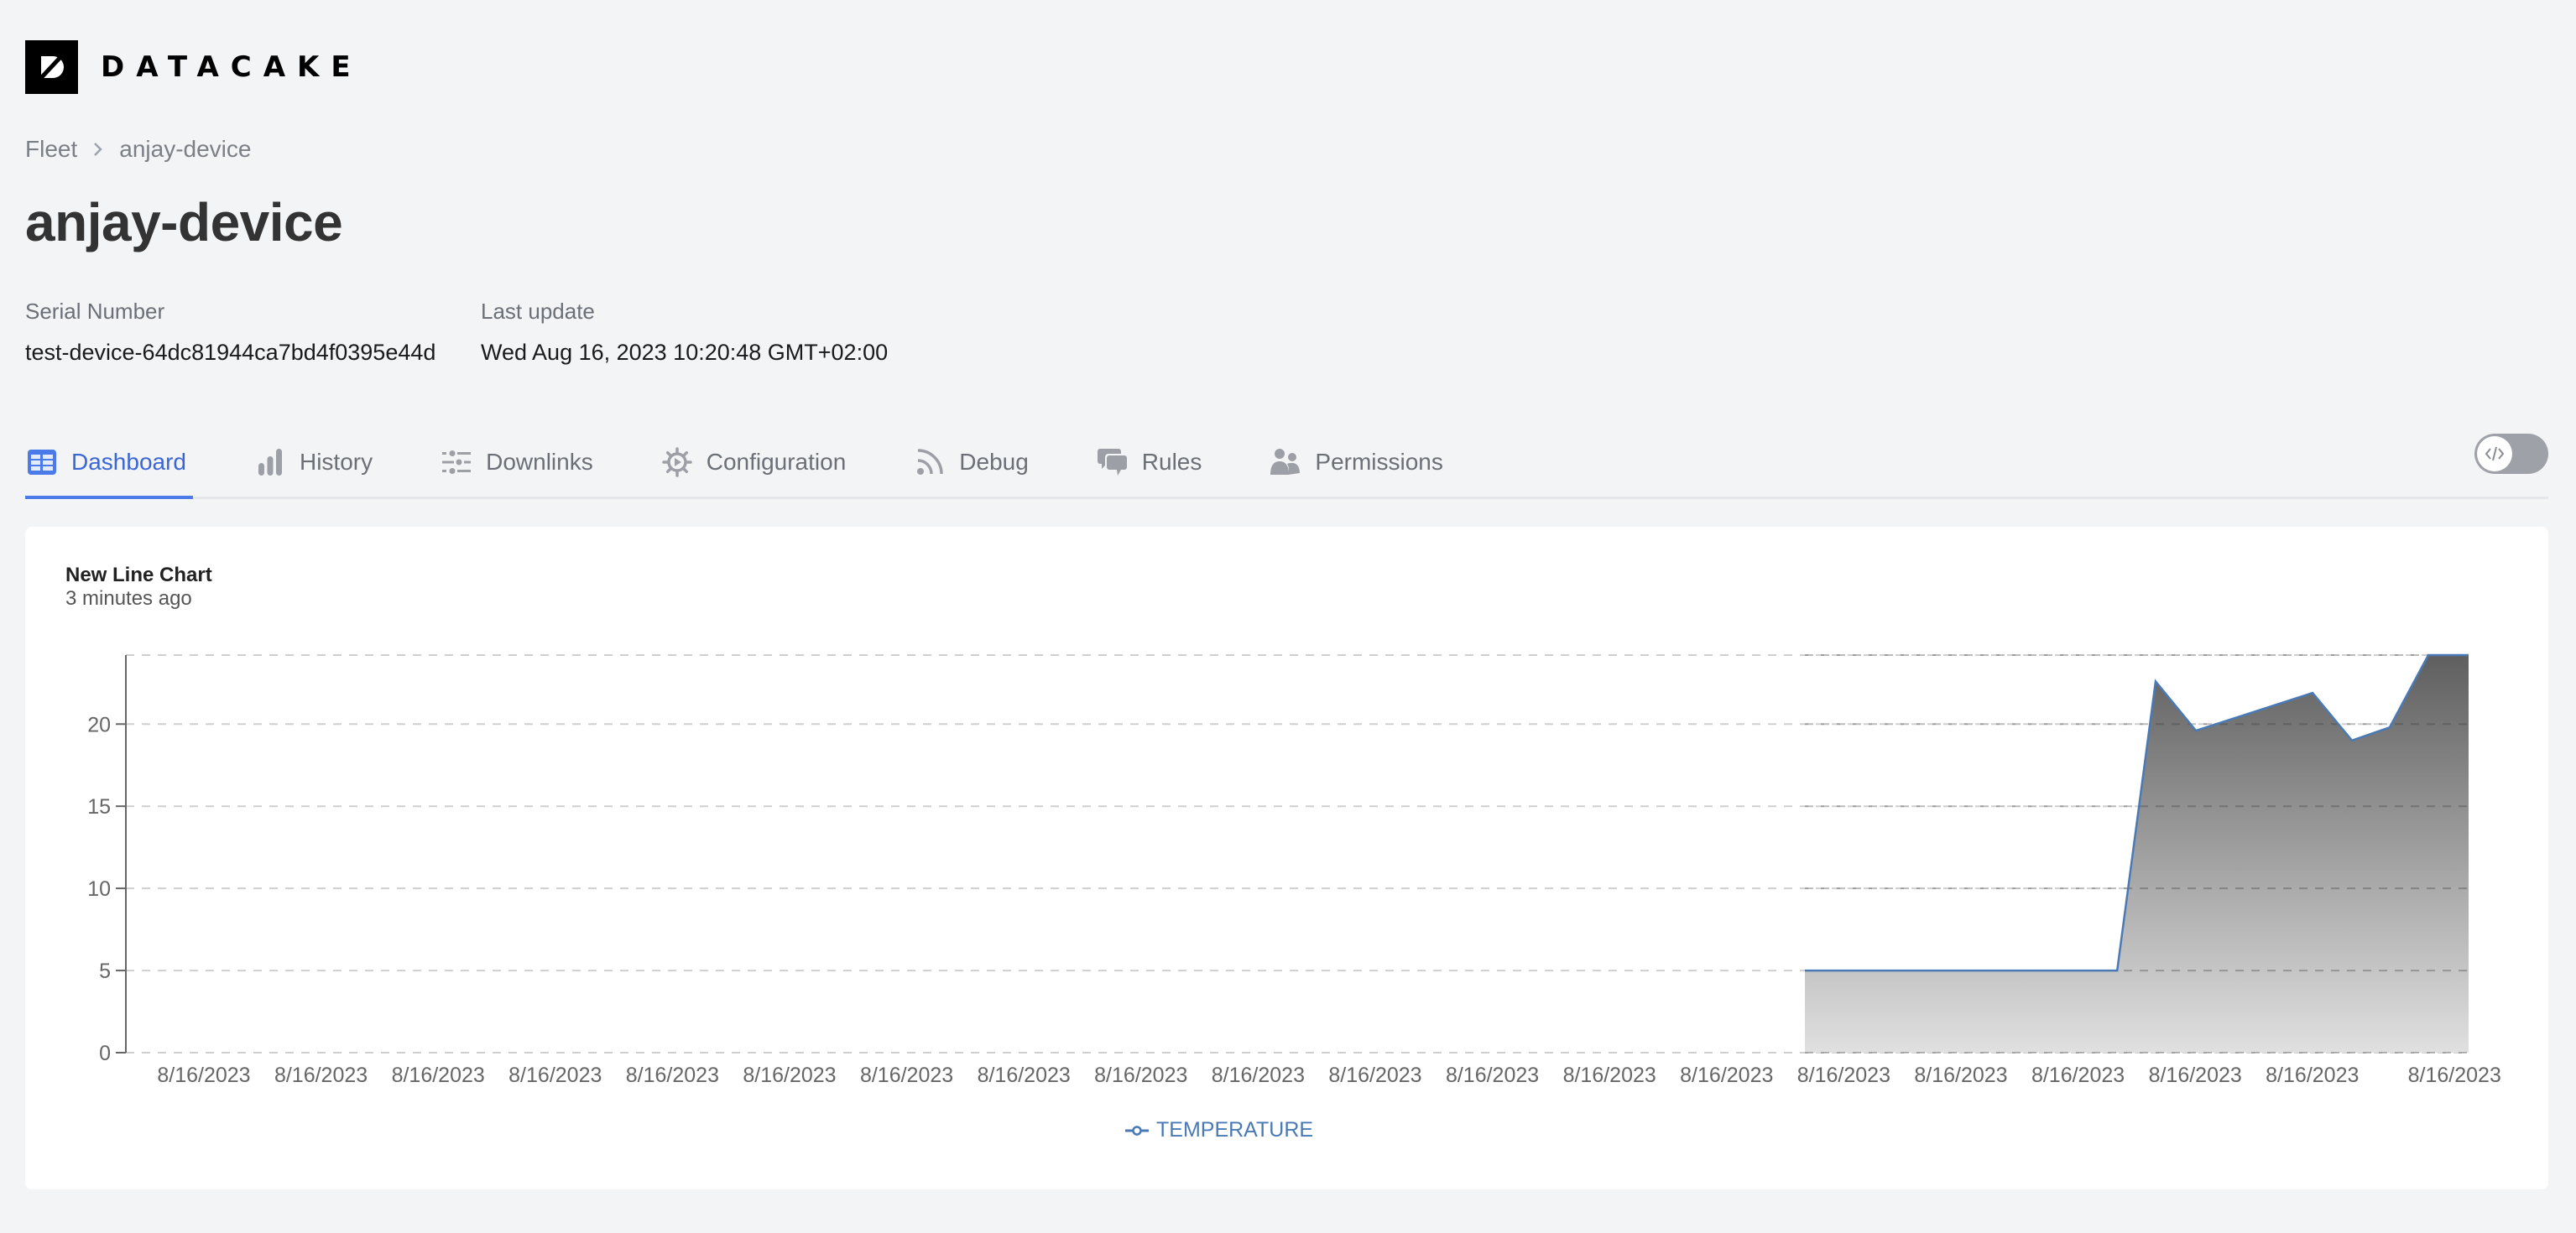 This screenshot has width=2576, height=1233. I want to click on legend-item-temperature: TEMPERATURE, so click(1218, 1130).